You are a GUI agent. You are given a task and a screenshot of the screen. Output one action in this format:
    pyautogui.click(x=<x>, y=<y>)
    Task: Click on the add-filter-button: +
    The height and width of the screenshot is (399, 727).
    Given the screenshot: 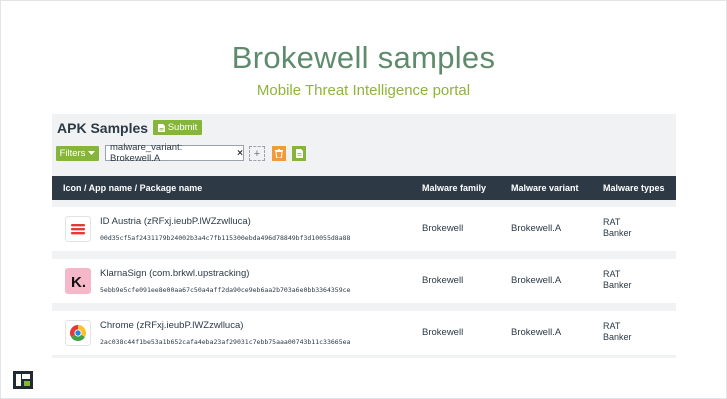 What is the action you would take?
    pyautogui.click(x=257, y=153)
    